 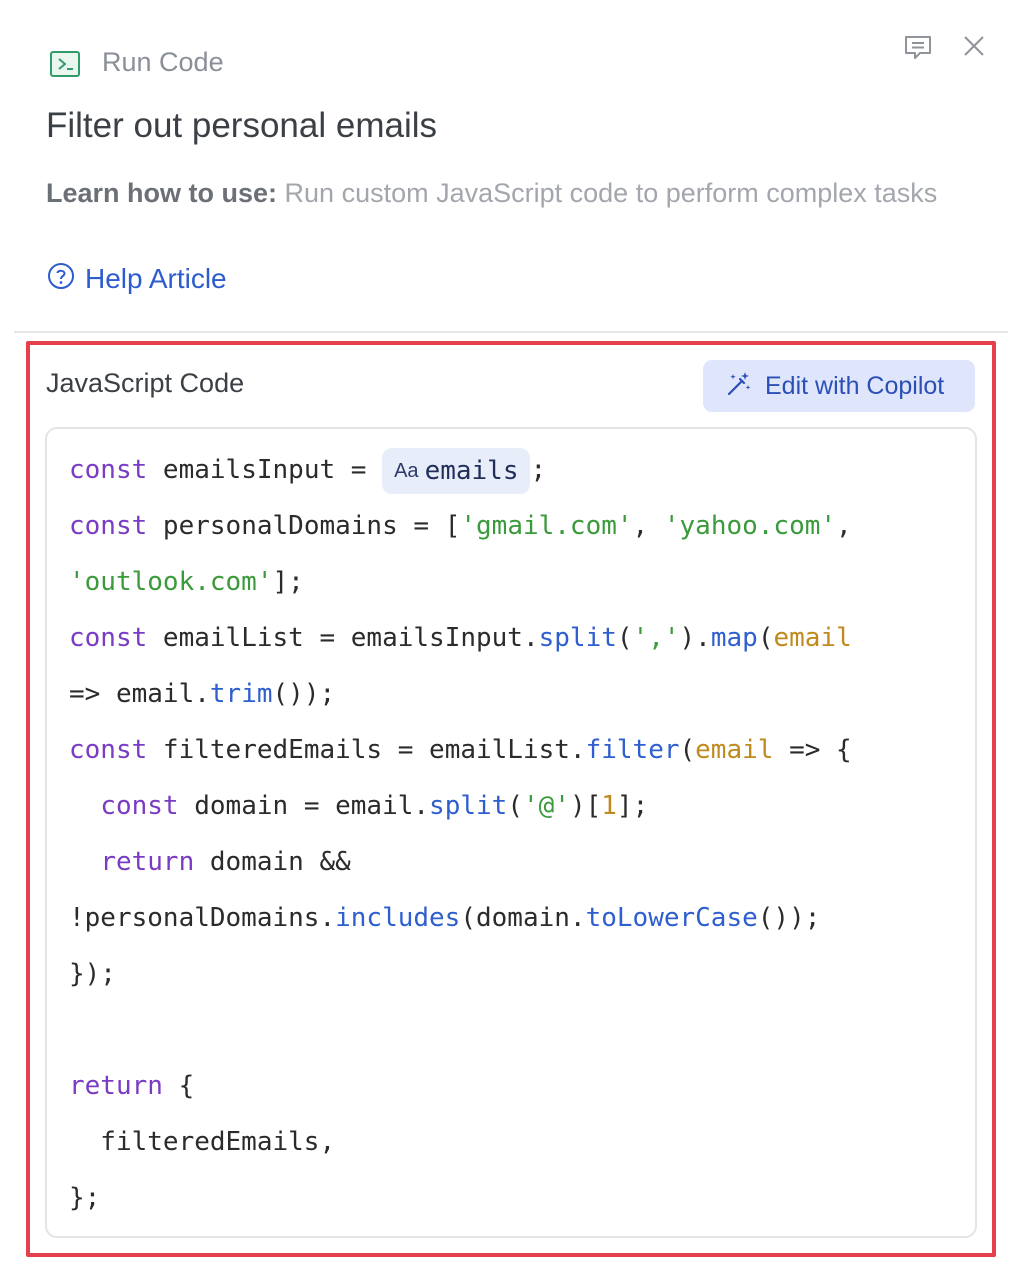 I want to click on code-text: filteredEmails,, so click(x=202, y=1142).